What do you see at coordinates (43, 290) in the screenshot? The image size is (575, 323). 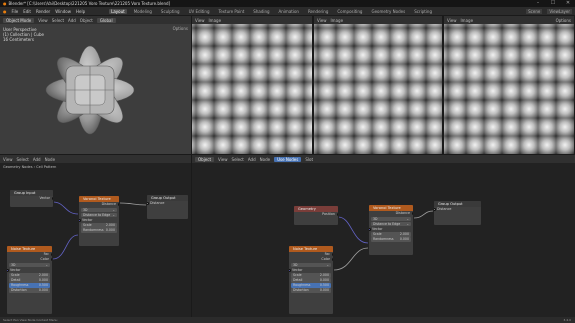 I see `field-value: 0.000` at bounding box center [43, 290].